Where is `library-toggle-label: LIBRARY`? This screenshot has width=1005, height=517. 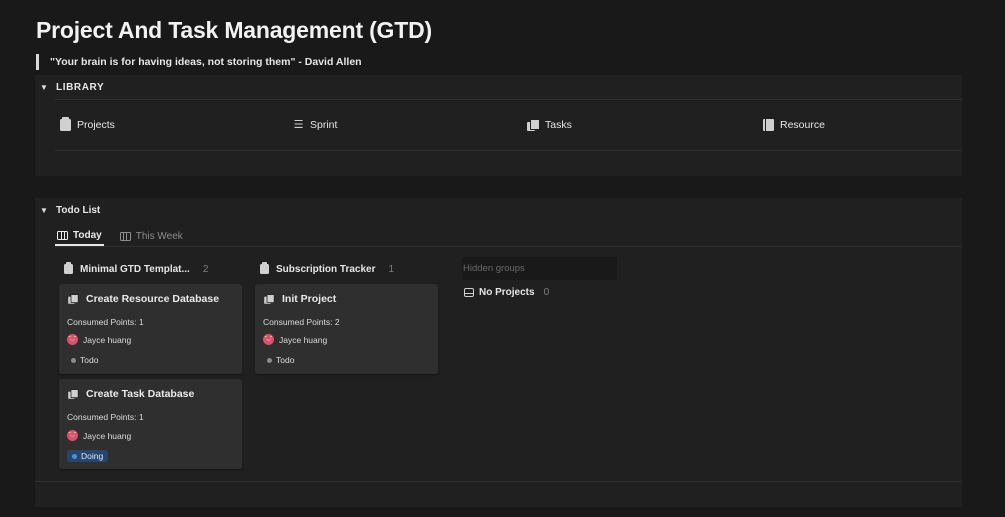 library-toggle-label: LIBRARY is located at coordinates (80, 87).